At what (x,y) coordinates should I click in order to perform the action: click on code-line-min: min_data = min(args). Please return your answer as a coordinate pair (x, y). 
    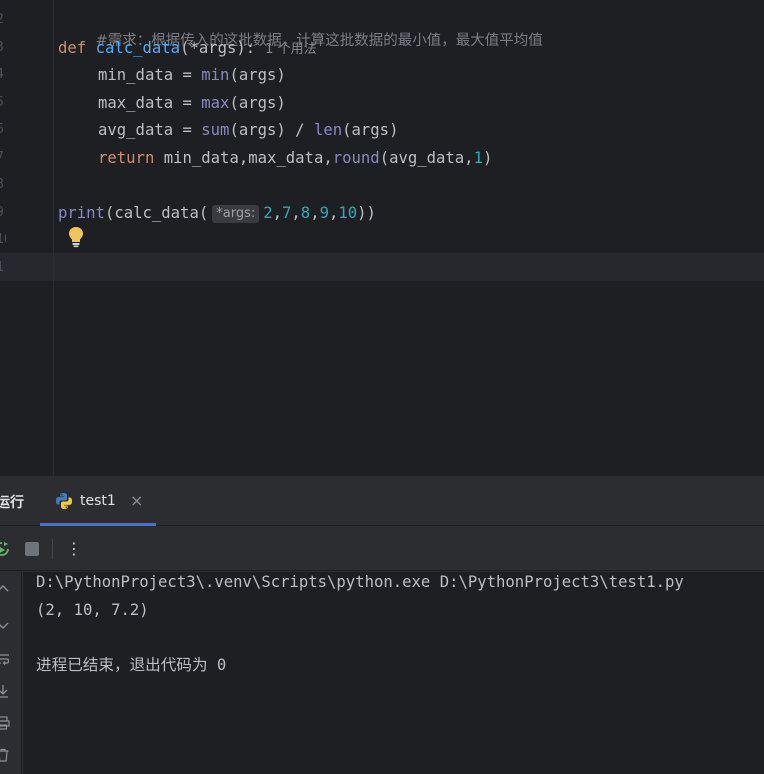
    Looking at the image, I should click on (172, 75).